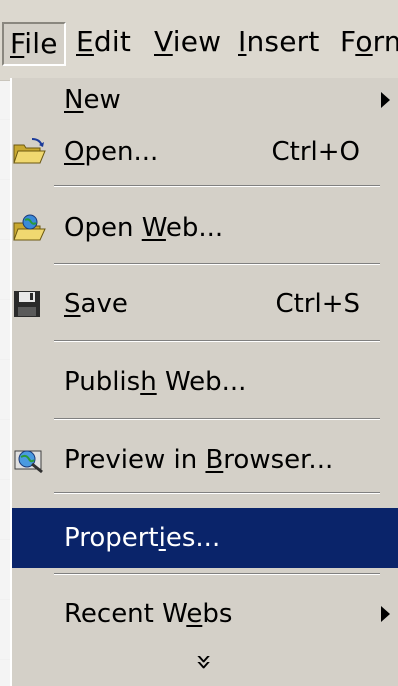  What do you see at coordinates (85, 41) in the screenshot?
I see `menu-edit-accel: E` at bounding box center [85, 41].